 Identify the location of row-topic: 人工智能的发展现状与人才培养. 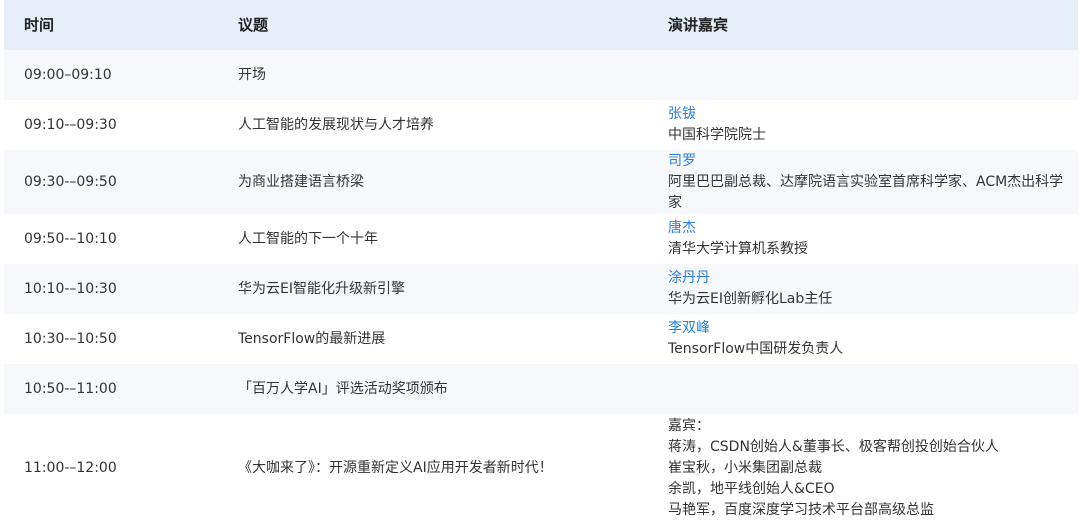
(336, 124).